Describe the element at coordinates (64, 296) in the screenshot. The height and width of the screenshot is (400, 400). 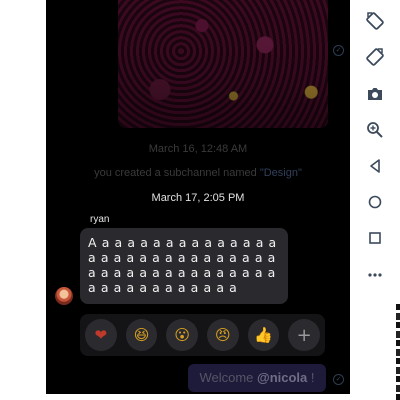
I see `avatar` at that location.